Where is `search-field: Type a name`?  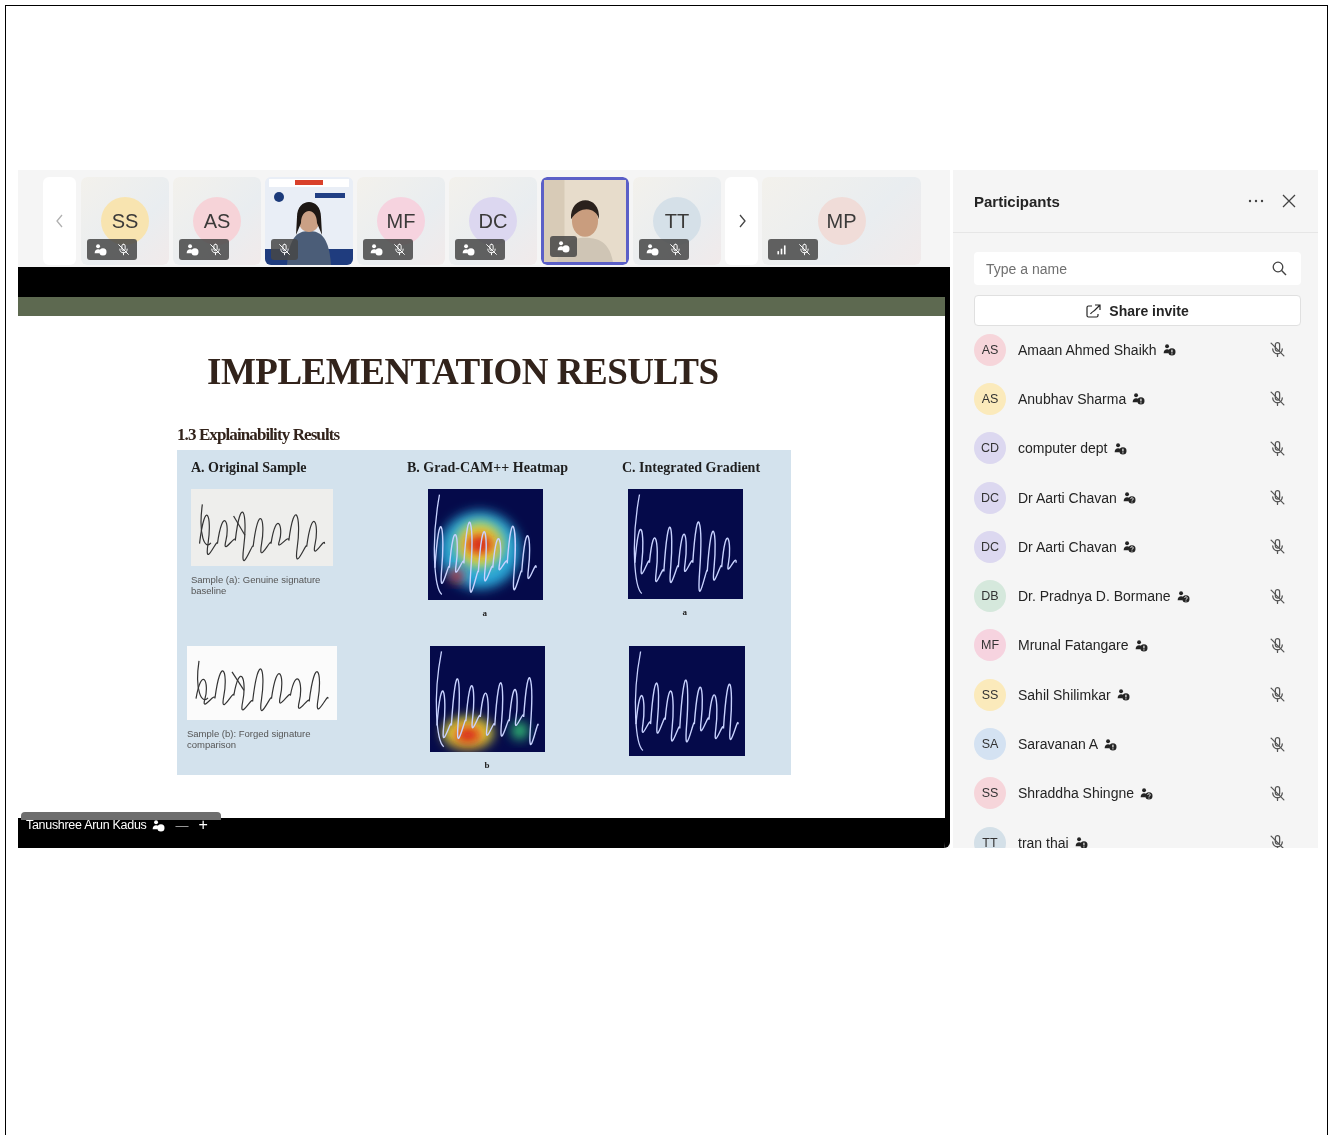
search-field: Type a name is located at coordinates (1137, 268).